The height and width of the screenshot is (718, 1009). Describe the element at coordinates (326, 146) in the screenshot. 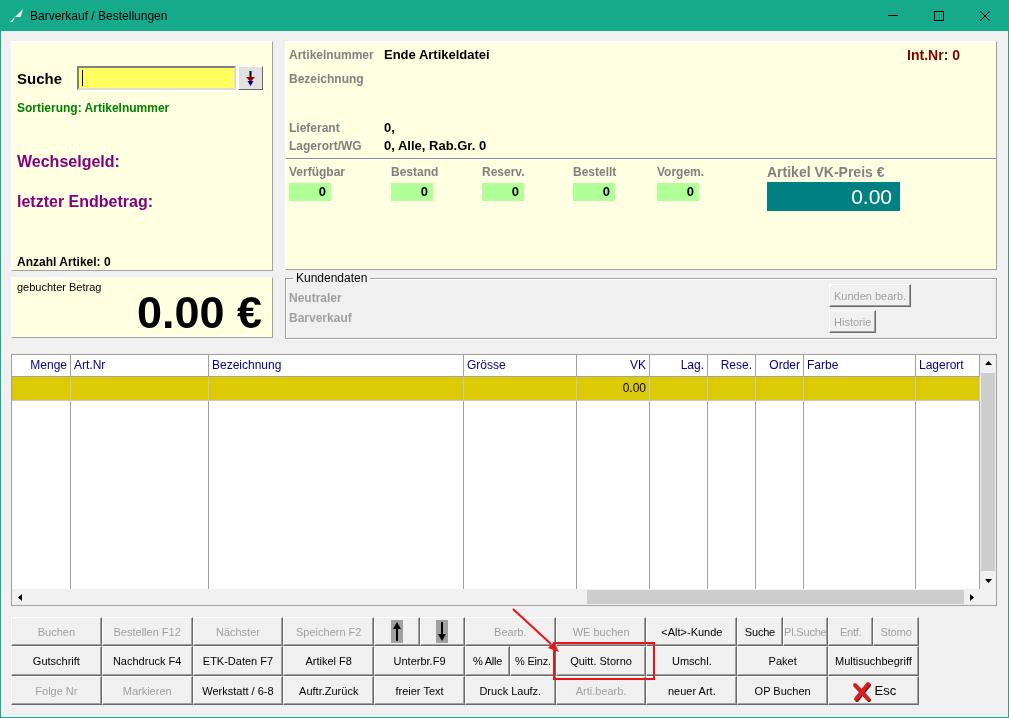

I see `field-label: Lagerort/WG` at that location.